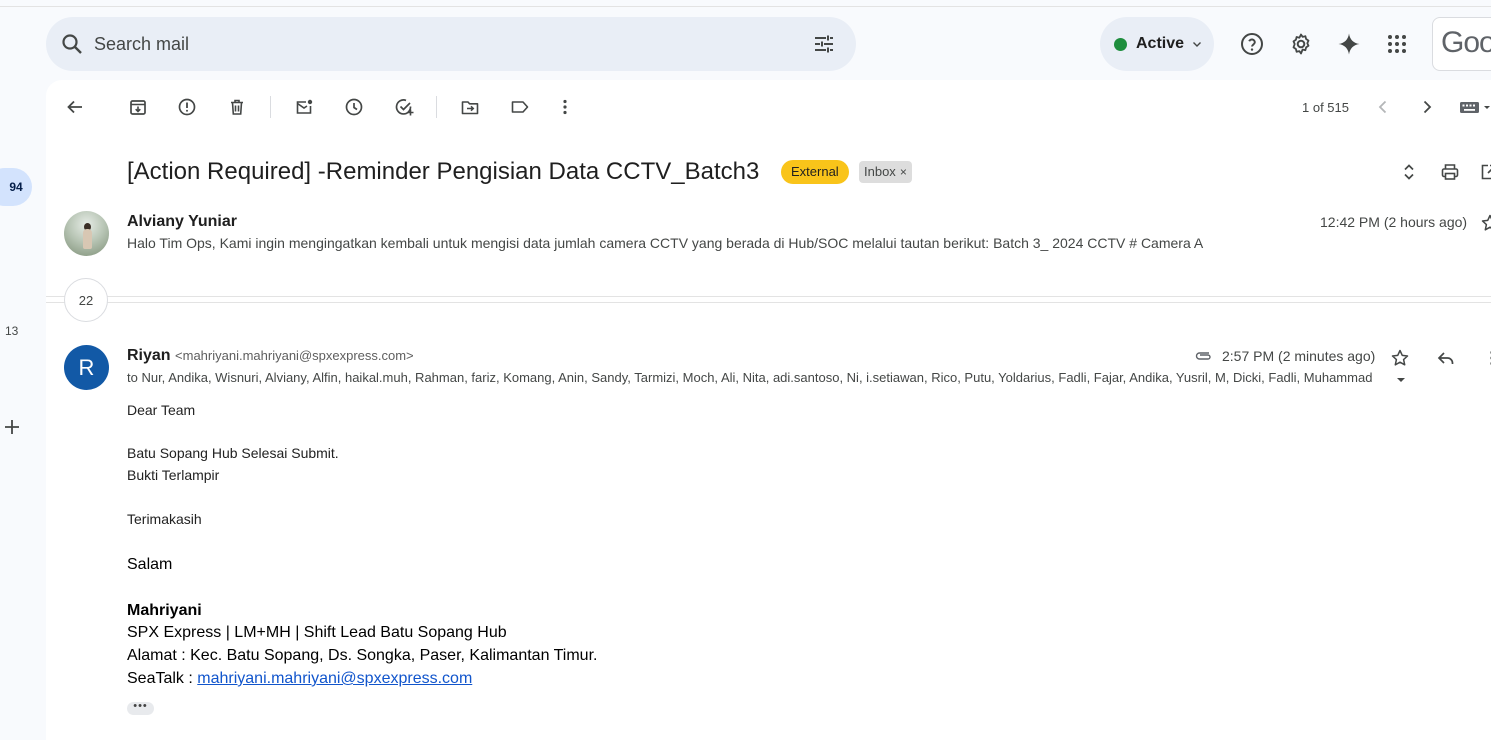  Describe the element at coordinates (1349, 44) in the screenshot. I see `gemini-sparkle-icon` at that location.